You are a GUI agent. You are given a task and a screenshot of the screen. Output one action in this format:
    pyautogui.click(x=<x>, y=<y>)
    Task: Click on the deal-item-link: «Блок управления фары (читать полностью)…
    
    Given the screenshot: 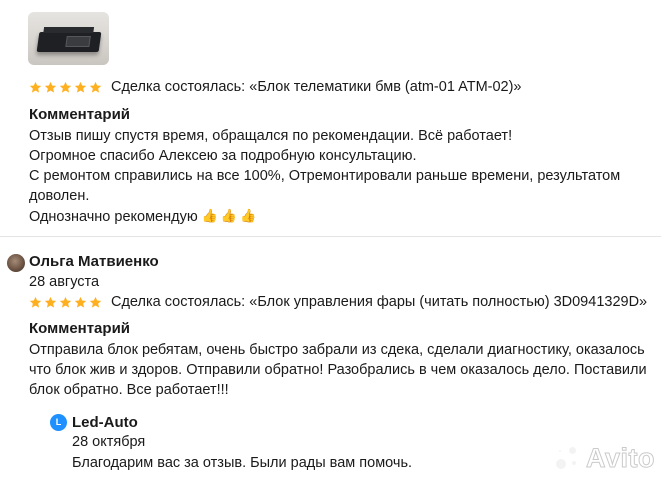 What is the action you would take?
    pyautogui.click(x=448, y=302)
    